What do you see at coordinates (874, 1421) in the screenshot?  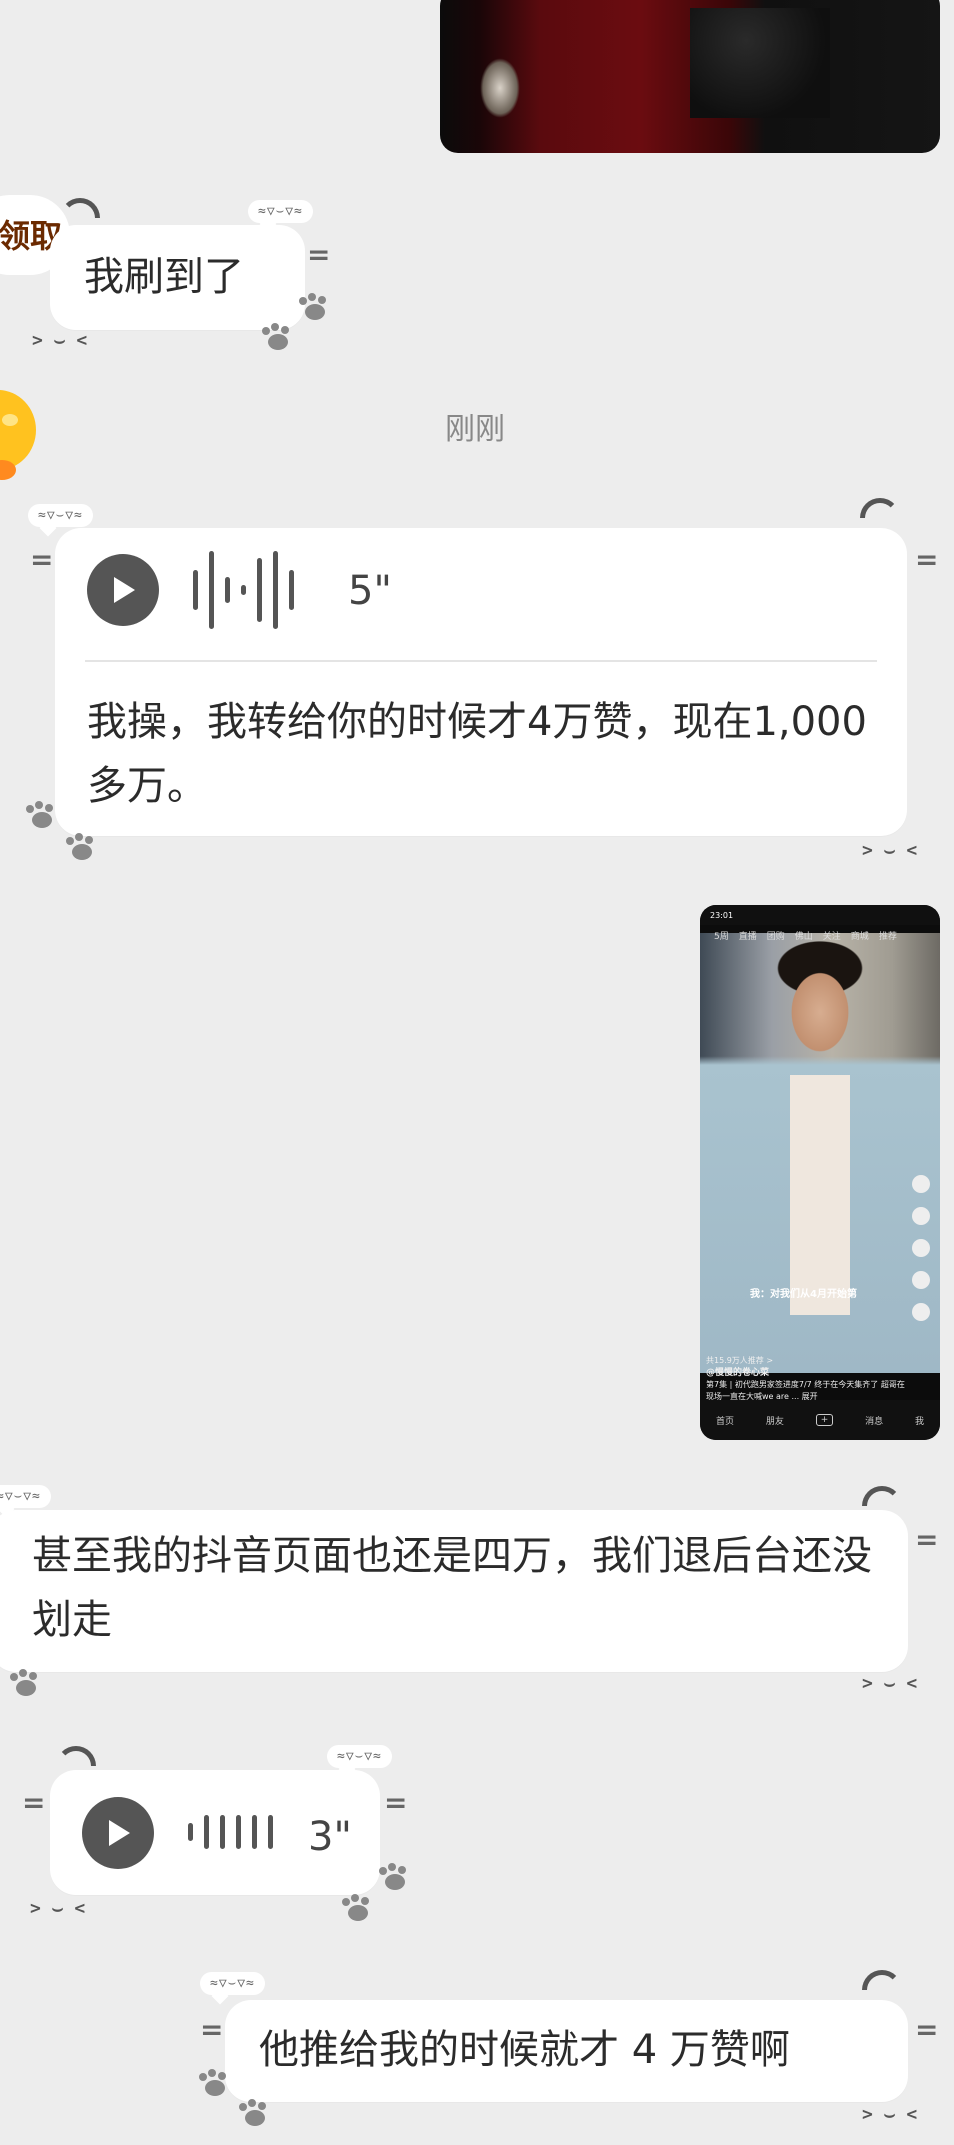 I see `phone-nav-item: 消息` at bounding box center [874, 1421].